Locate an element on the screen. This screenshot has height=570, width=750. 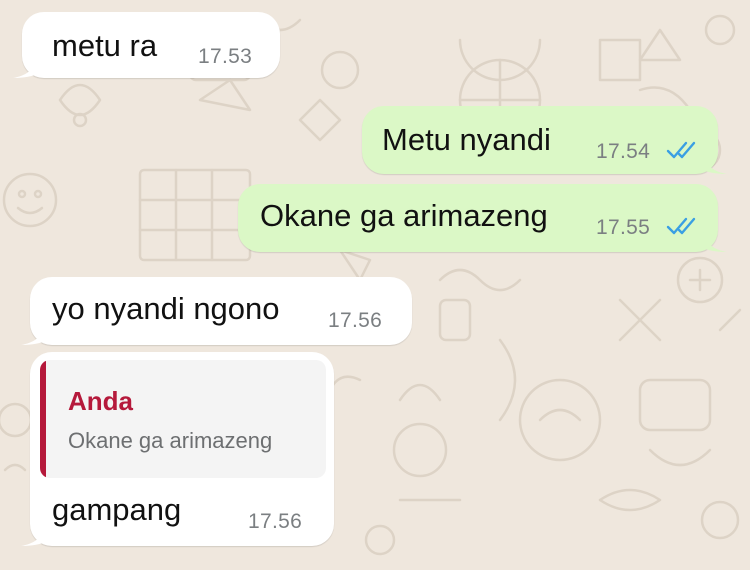
message-bubble-incoming-reply: Anda Okane ga arimazeng gampang 17.56 is located at coordinates (177, 449).